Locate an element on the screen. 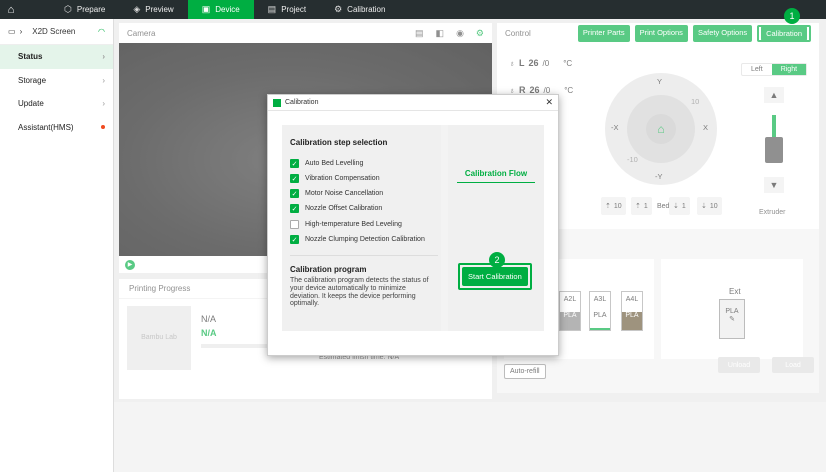 The width and height of the screenshot is (826, 472). step-label: Auto Bed Levelling is located at coordinates (334, 163).